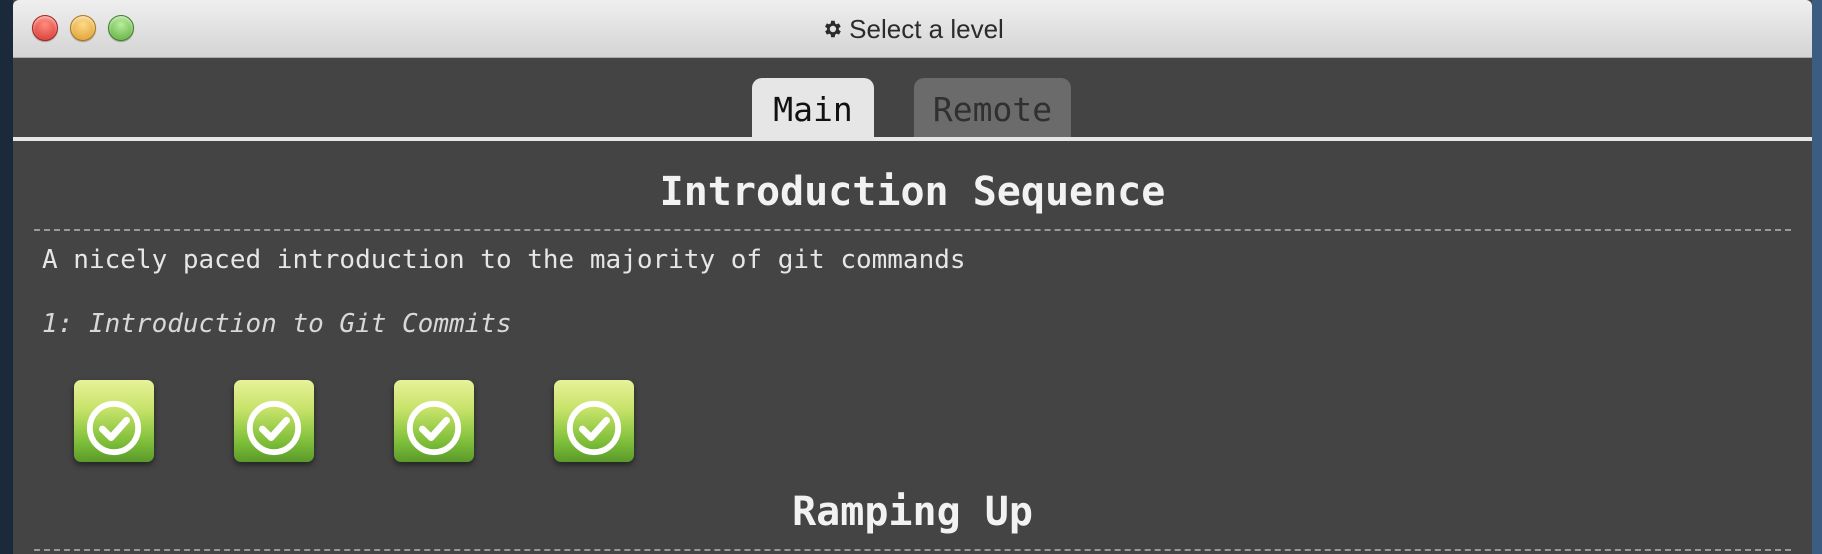 Image resolution: width=1822 pixels, height=554 pixels. I want to click on desktop-background-right, so click(1817, 277).